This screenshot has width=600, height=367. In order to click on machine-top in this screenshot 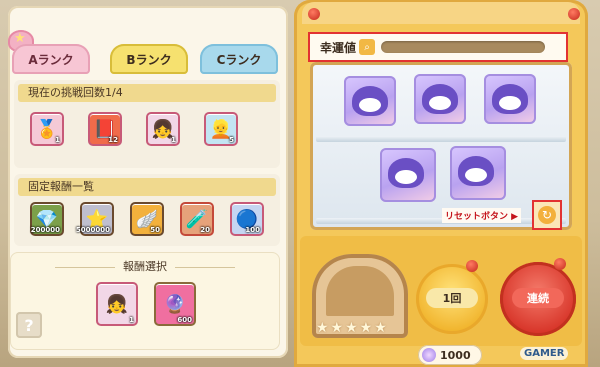, I will do `click(441, 13)`.